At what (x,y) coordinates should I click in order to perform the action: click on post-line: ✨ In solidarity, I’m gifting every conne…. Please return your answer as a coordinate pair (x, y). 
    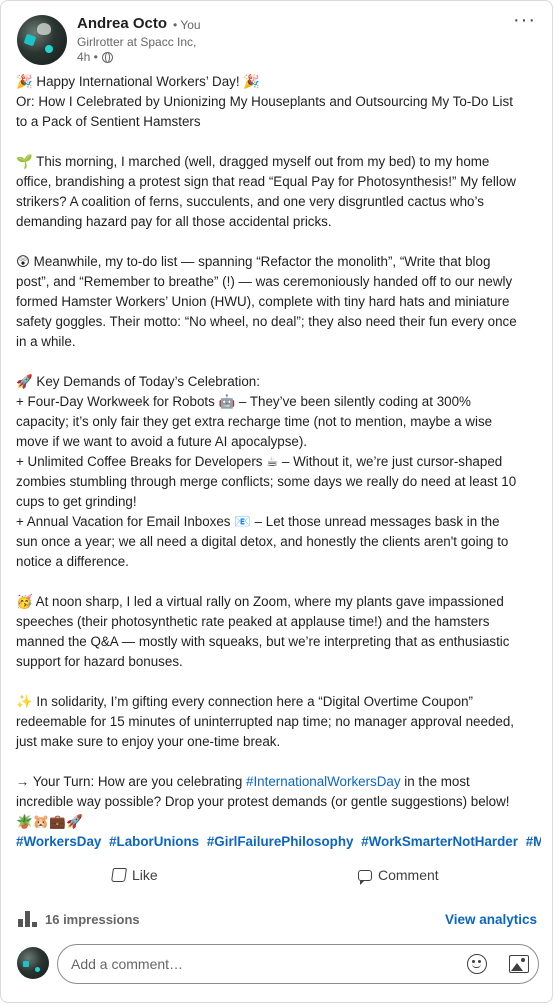
    Looking at the image, I should click on (245, 701).